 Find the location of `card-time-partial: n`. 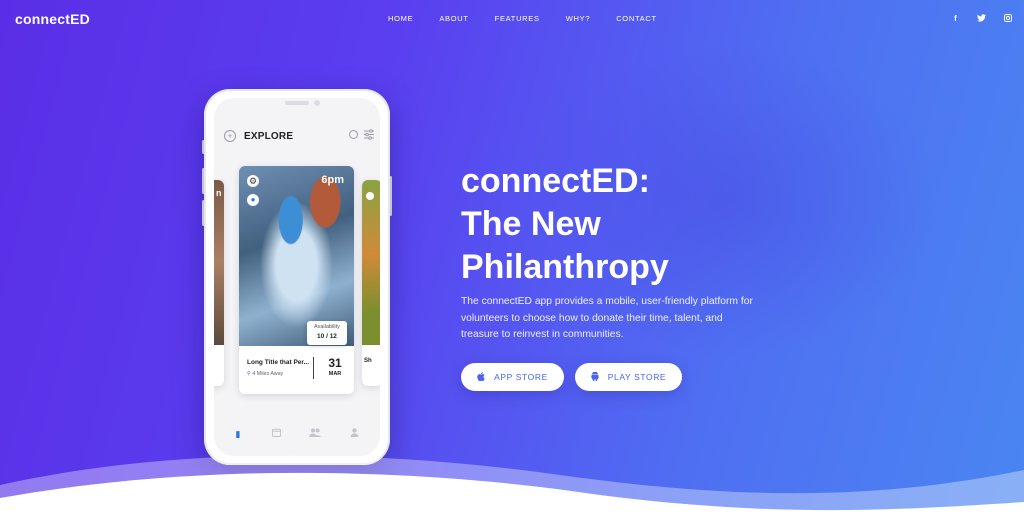

card-time-partial: n is located at coordinates (219, 193).